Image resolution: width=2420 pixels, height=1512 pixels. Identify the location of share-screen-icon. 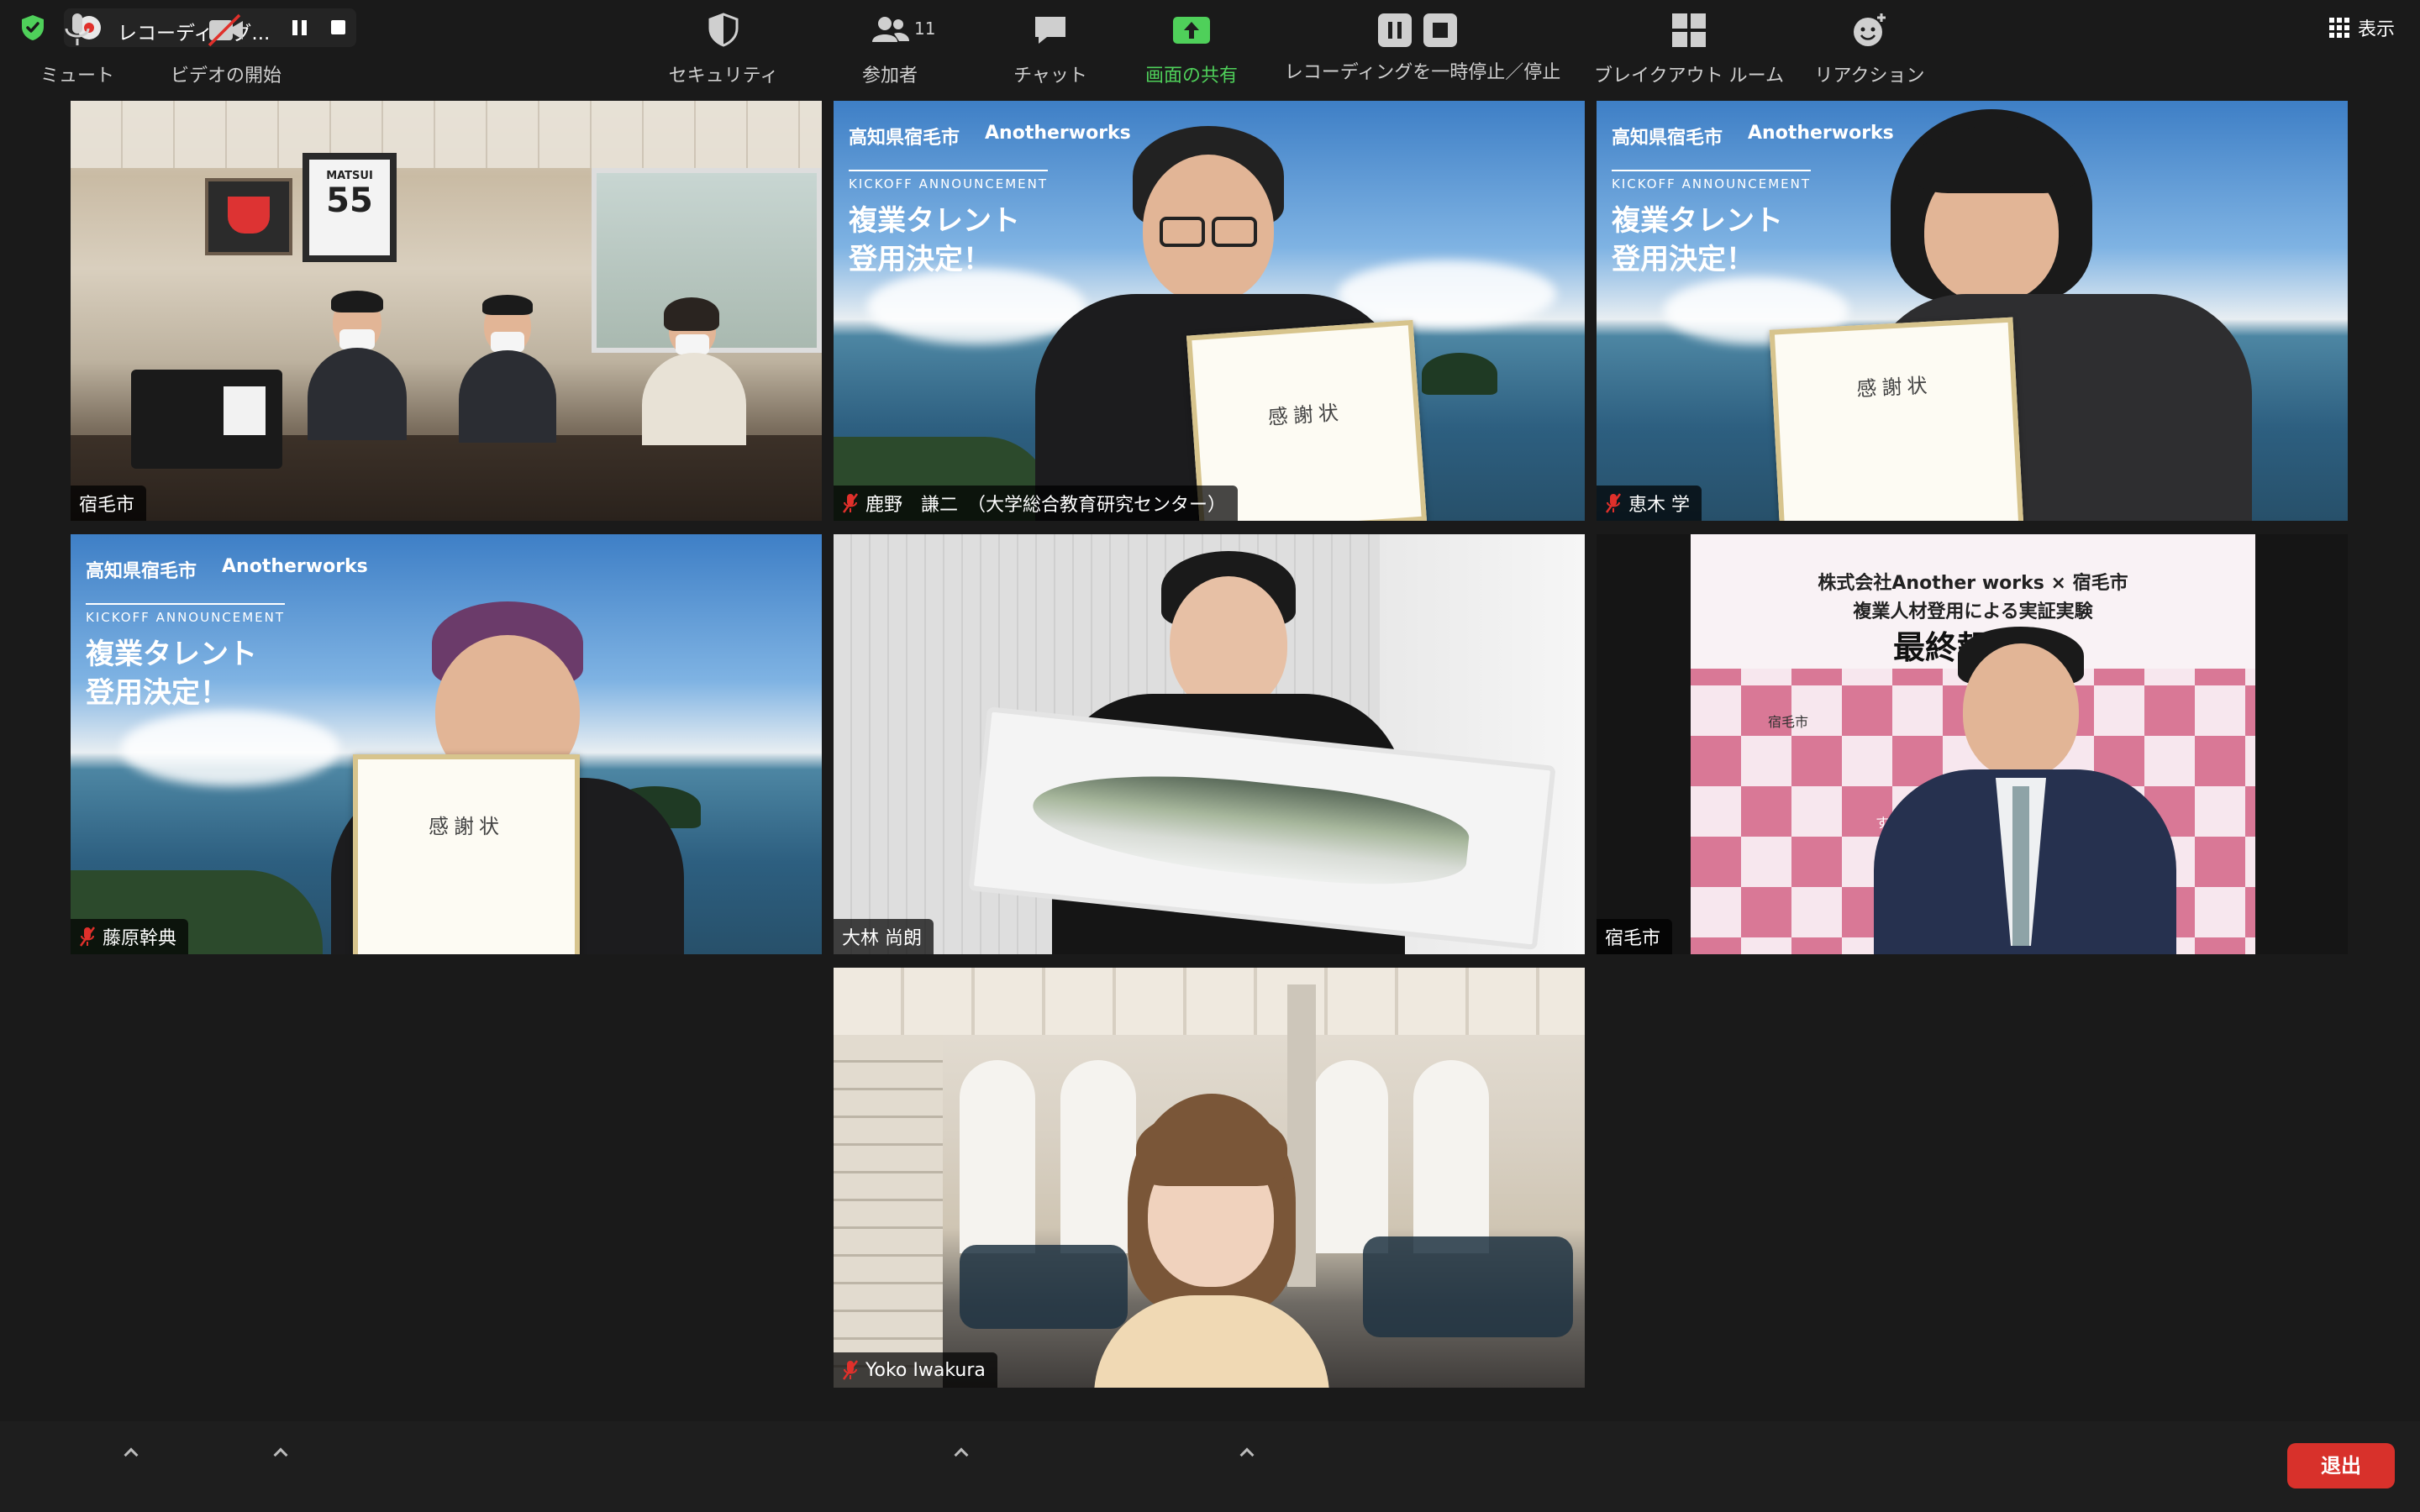
(1192, 30).